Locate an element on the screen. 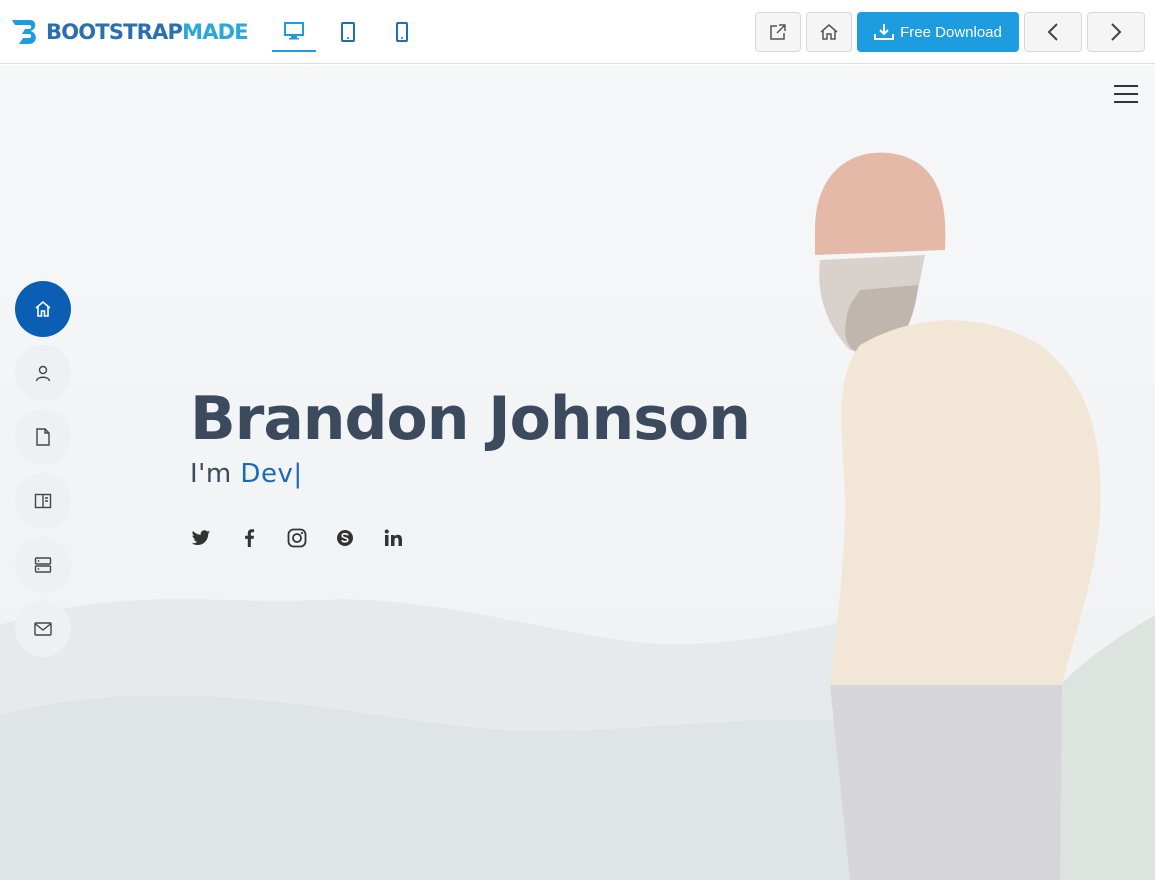 The height and width of the screenshot is (880, 1155). next-button is located at coordinates (1116, 32).